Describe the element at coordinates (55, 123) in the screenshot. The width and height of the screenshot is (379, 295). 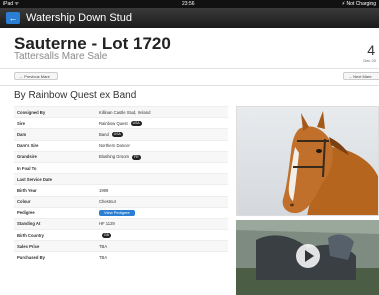
I see `detail-label: Sire` at that location.